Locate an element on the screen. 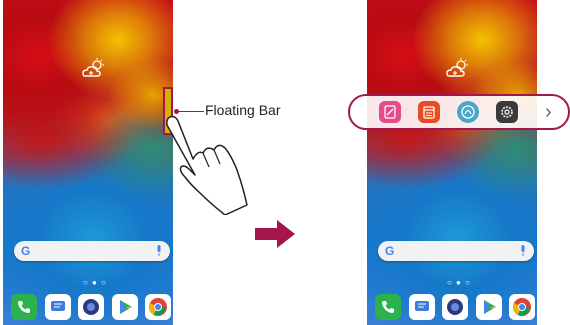  settings-icon is located at coordinates (507, 112).